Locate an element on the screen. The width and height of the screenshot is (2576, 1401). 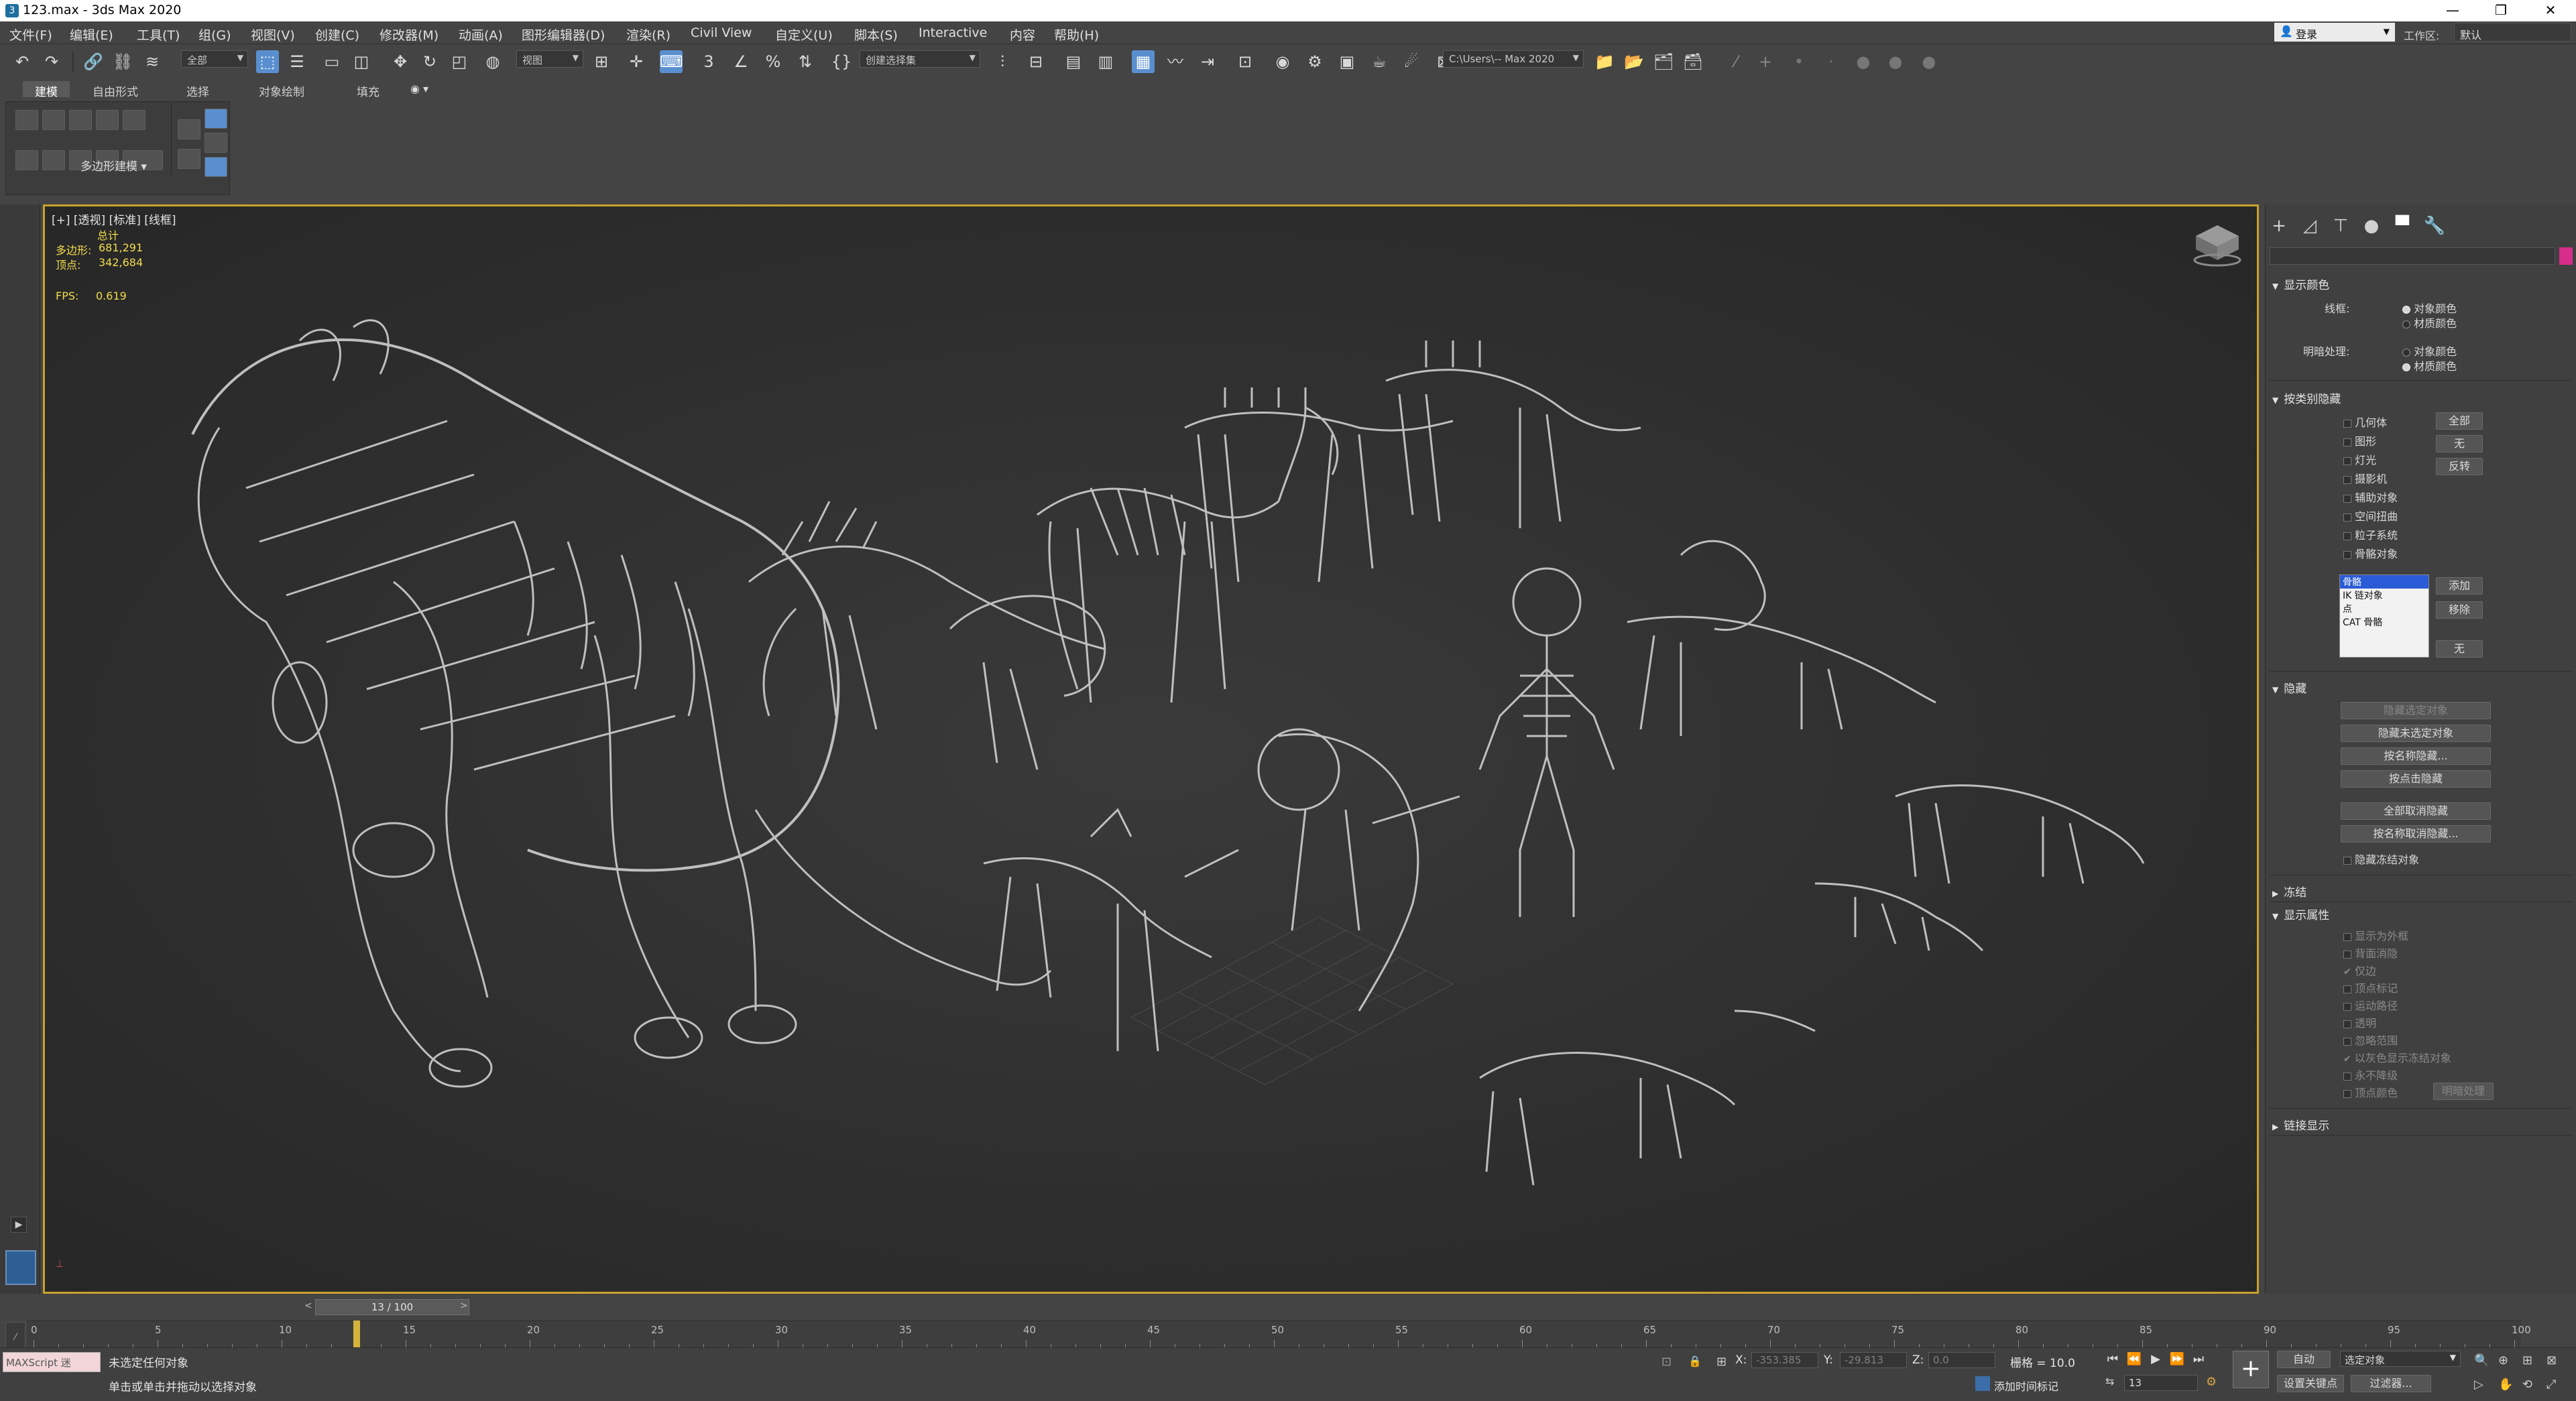
menu-file: 文件(F) is located at coordinates (30, 34).